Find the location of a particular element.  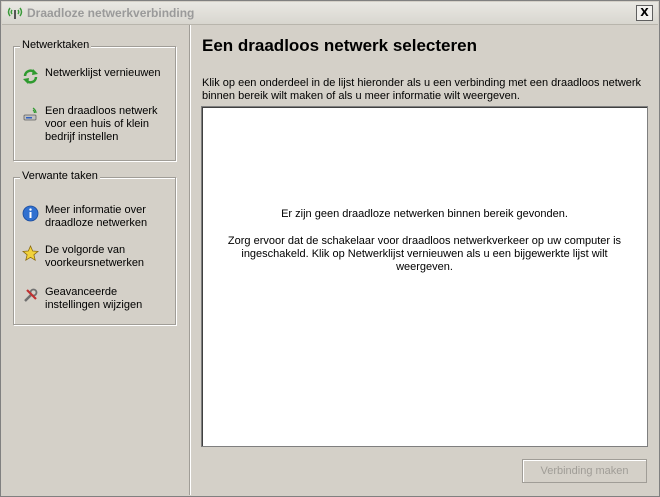

refresh-network-list-label: Netwerklijst vernieuwen is located at coordinates (103, 73).